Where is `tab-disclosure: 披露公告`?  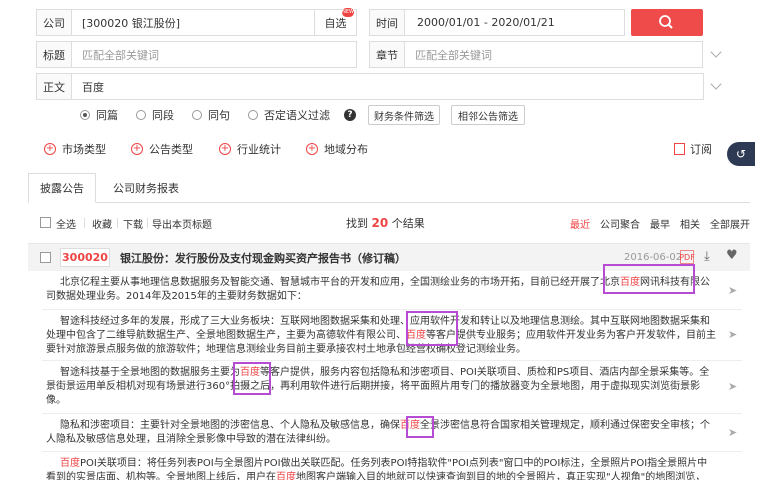 tab-disclosure: 披露公告 is located at coordinates (62, 188).